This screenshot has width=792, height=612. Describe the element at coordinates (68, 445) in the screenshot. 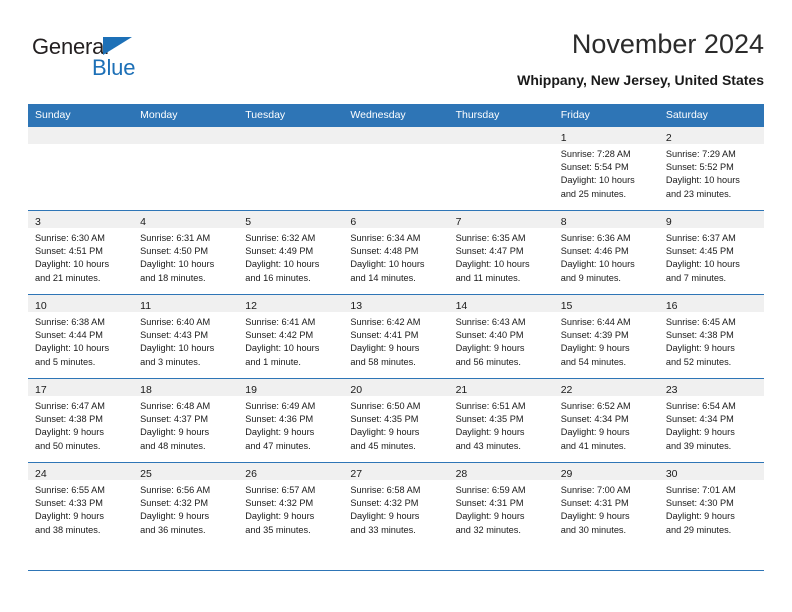

I see `daylight-text-line2: and 50 minutes.` at that location.